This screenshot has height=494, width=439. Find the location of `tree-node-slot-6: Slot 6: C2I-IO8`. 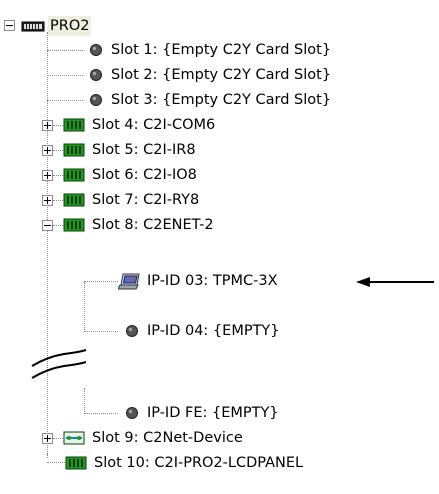

tree-node-slot-6: Slot 6: C2I-IO8 is located at coordinates (131, 175).